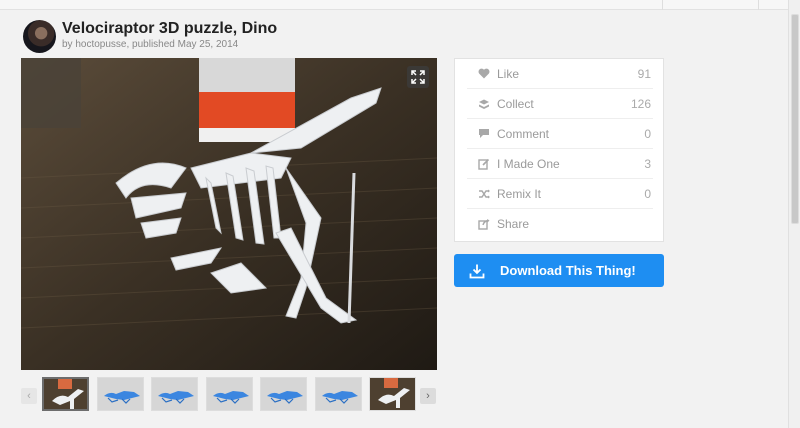  I want to click on remix-label: Remix It, so click(519, 193).